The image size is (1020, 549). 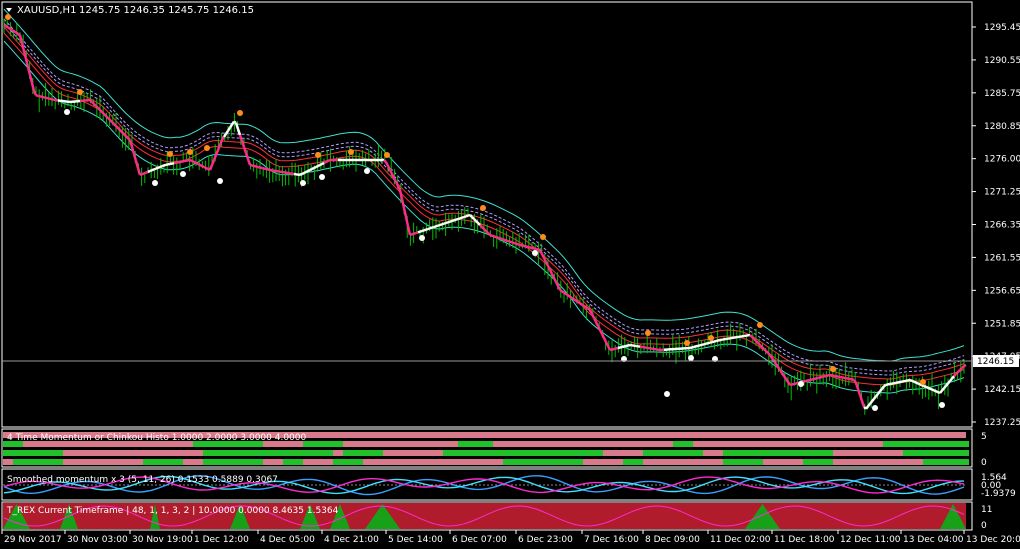 What do you see at coordinates (351, 540) in the screenshot?
I see `time-tick-label: 4 Dec 21:00` at bounding box center [351, 540].